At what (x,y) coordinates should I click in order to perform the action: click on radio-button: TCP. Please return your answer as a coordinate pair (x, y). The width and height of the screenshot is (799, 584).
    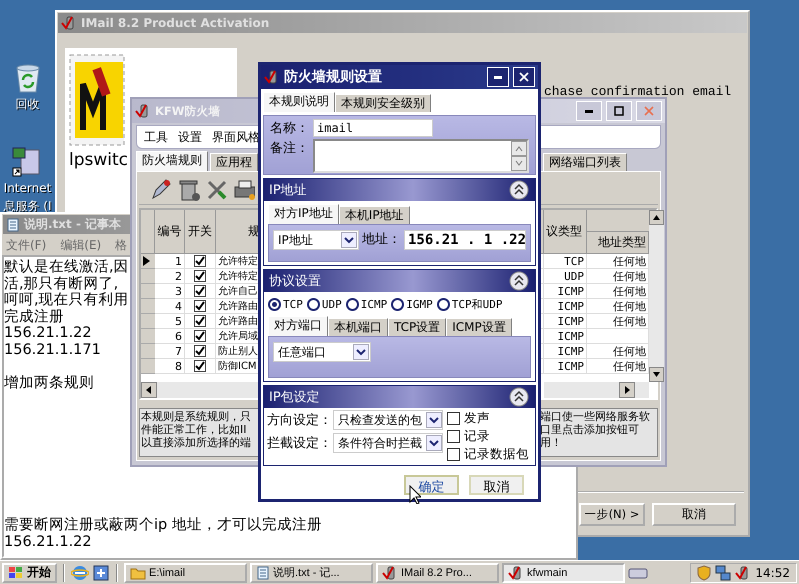
    Looking at the image, I should click on (285, 304).